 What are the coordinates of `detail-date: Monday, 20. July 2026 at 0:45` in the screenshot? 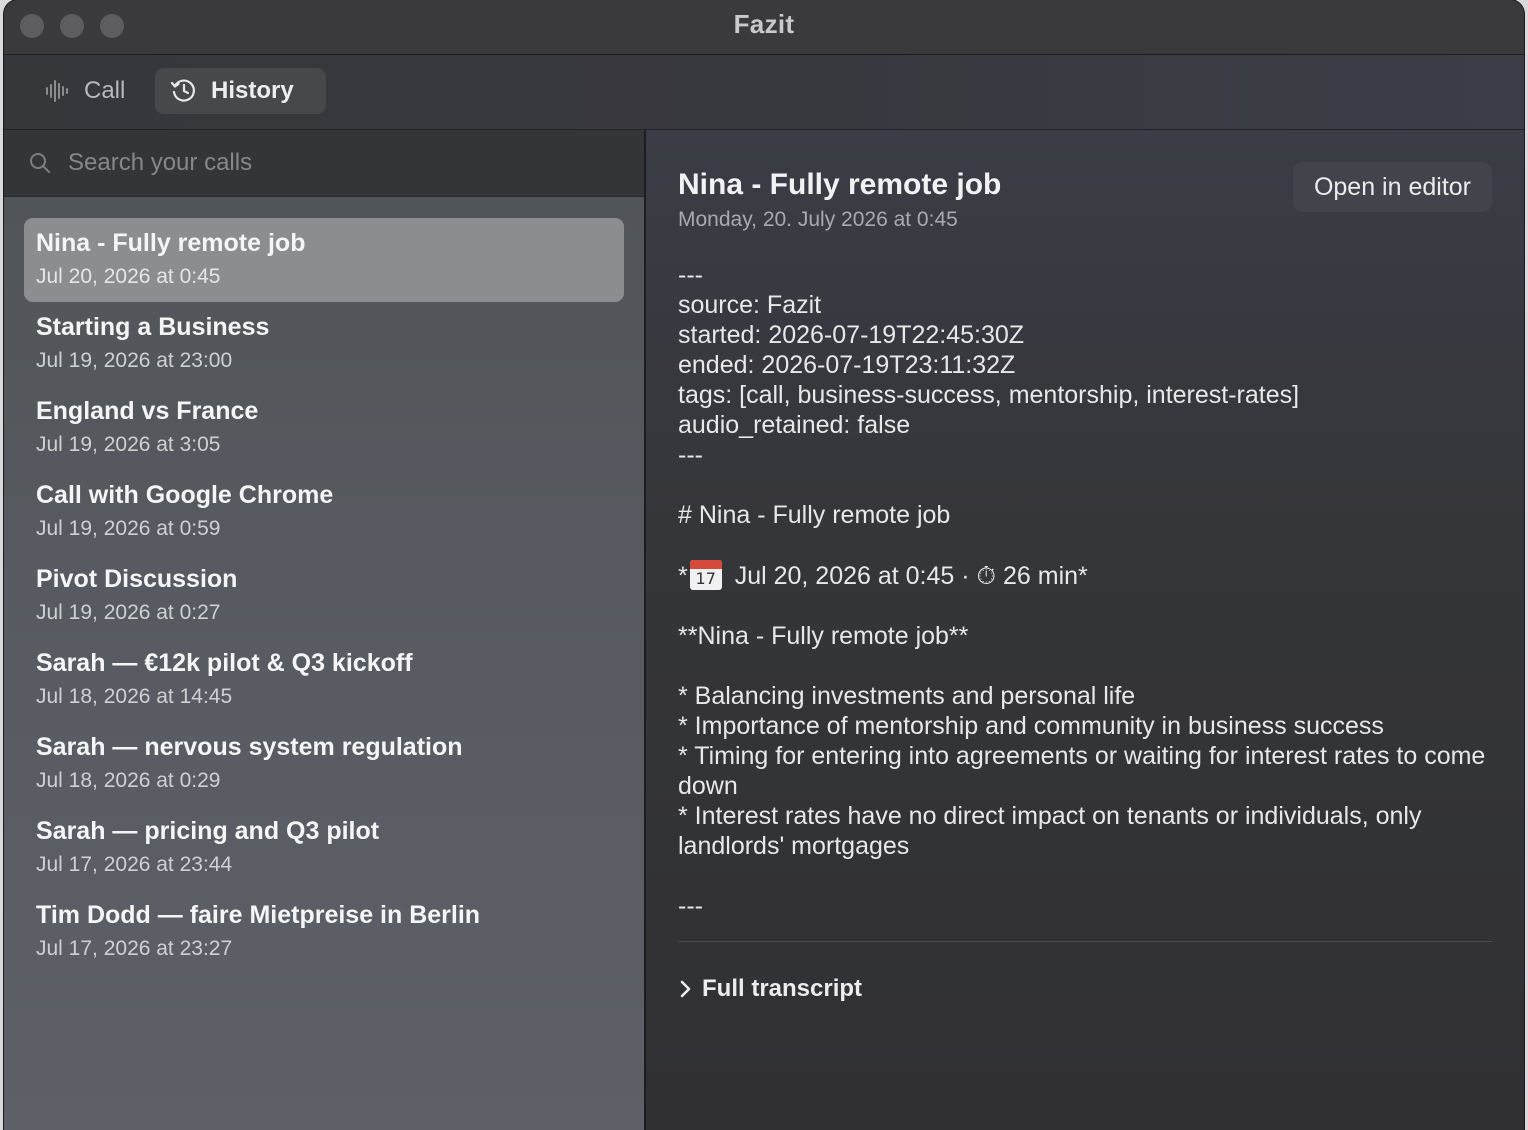 It's located at (818, 219).